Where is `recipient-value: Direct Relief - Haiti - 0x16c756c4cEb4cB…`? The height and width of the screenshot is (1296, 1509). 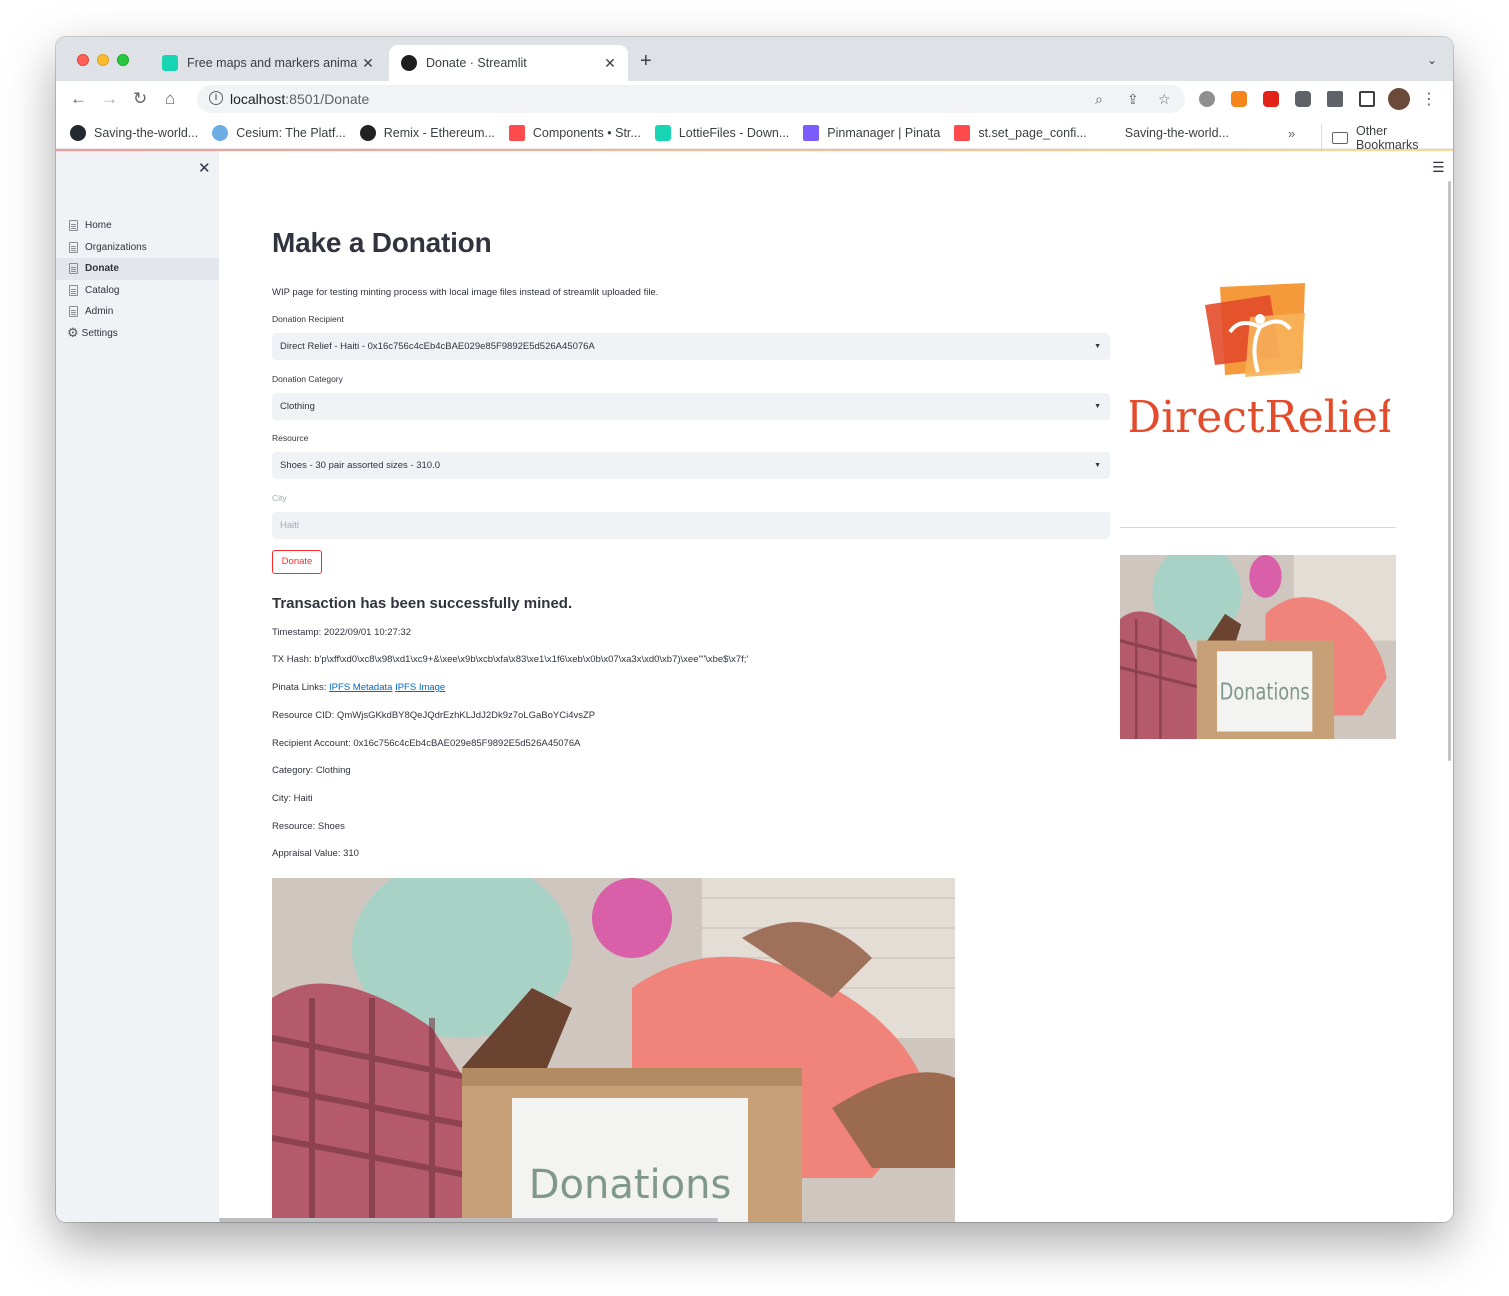
recipient-value: Direct Relief - Haiti - 0x16c756c4cEb4cB… is located at coordinates (437, 346).